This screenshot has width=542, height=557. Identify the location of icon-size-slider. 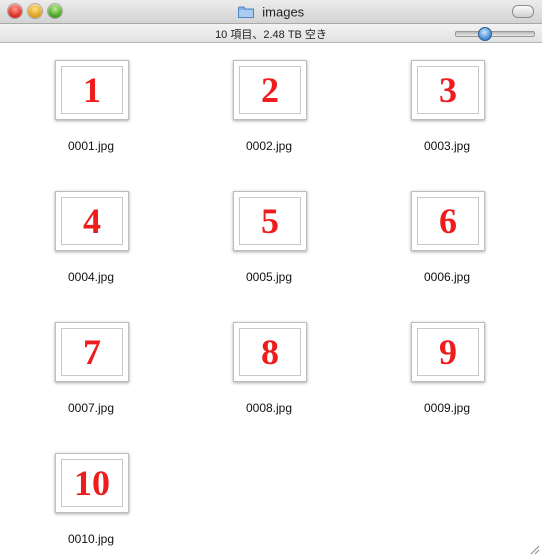
(495, 34).